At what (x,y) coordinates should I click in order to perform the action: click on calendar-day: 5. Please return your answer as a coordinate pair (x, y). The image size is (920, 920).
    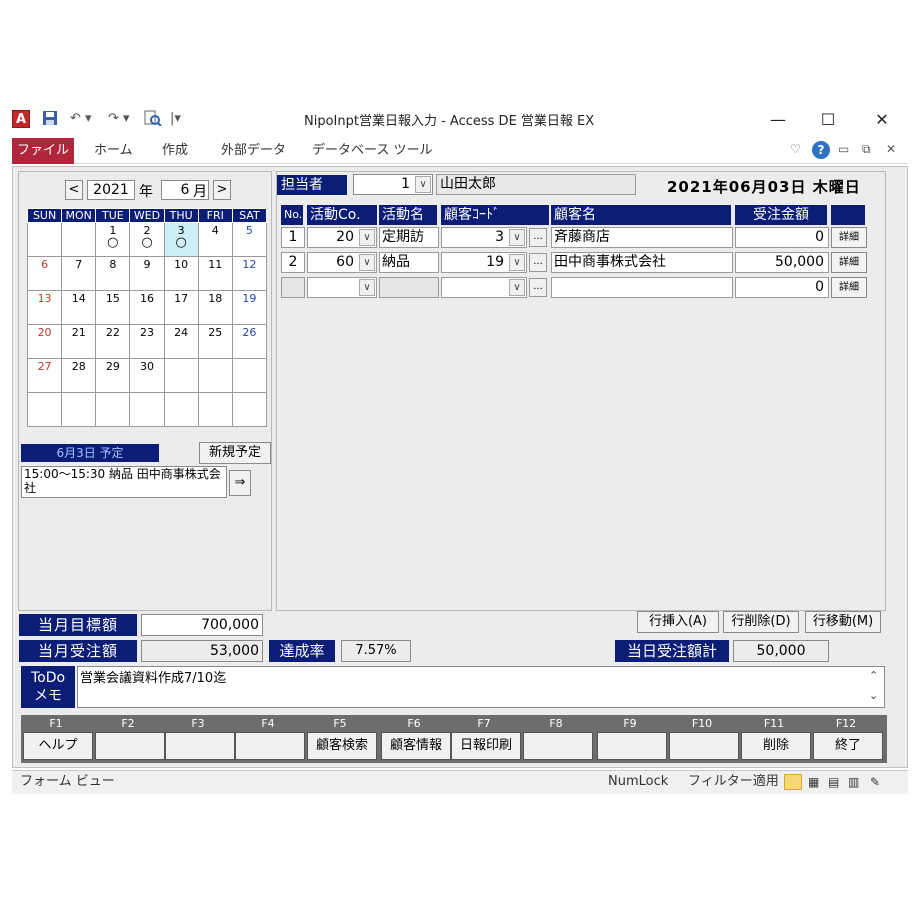
    Looking at the image, I should click on (249, 239).